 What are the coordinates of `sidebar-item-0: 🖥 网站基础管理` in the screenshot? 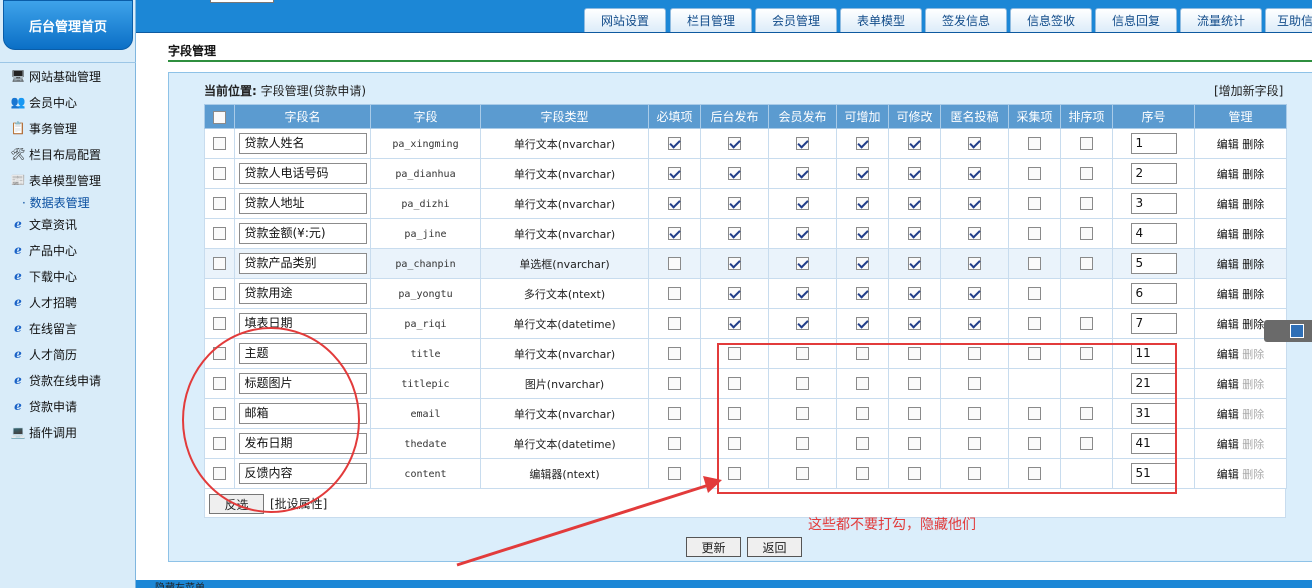 It's located at (68, 76).